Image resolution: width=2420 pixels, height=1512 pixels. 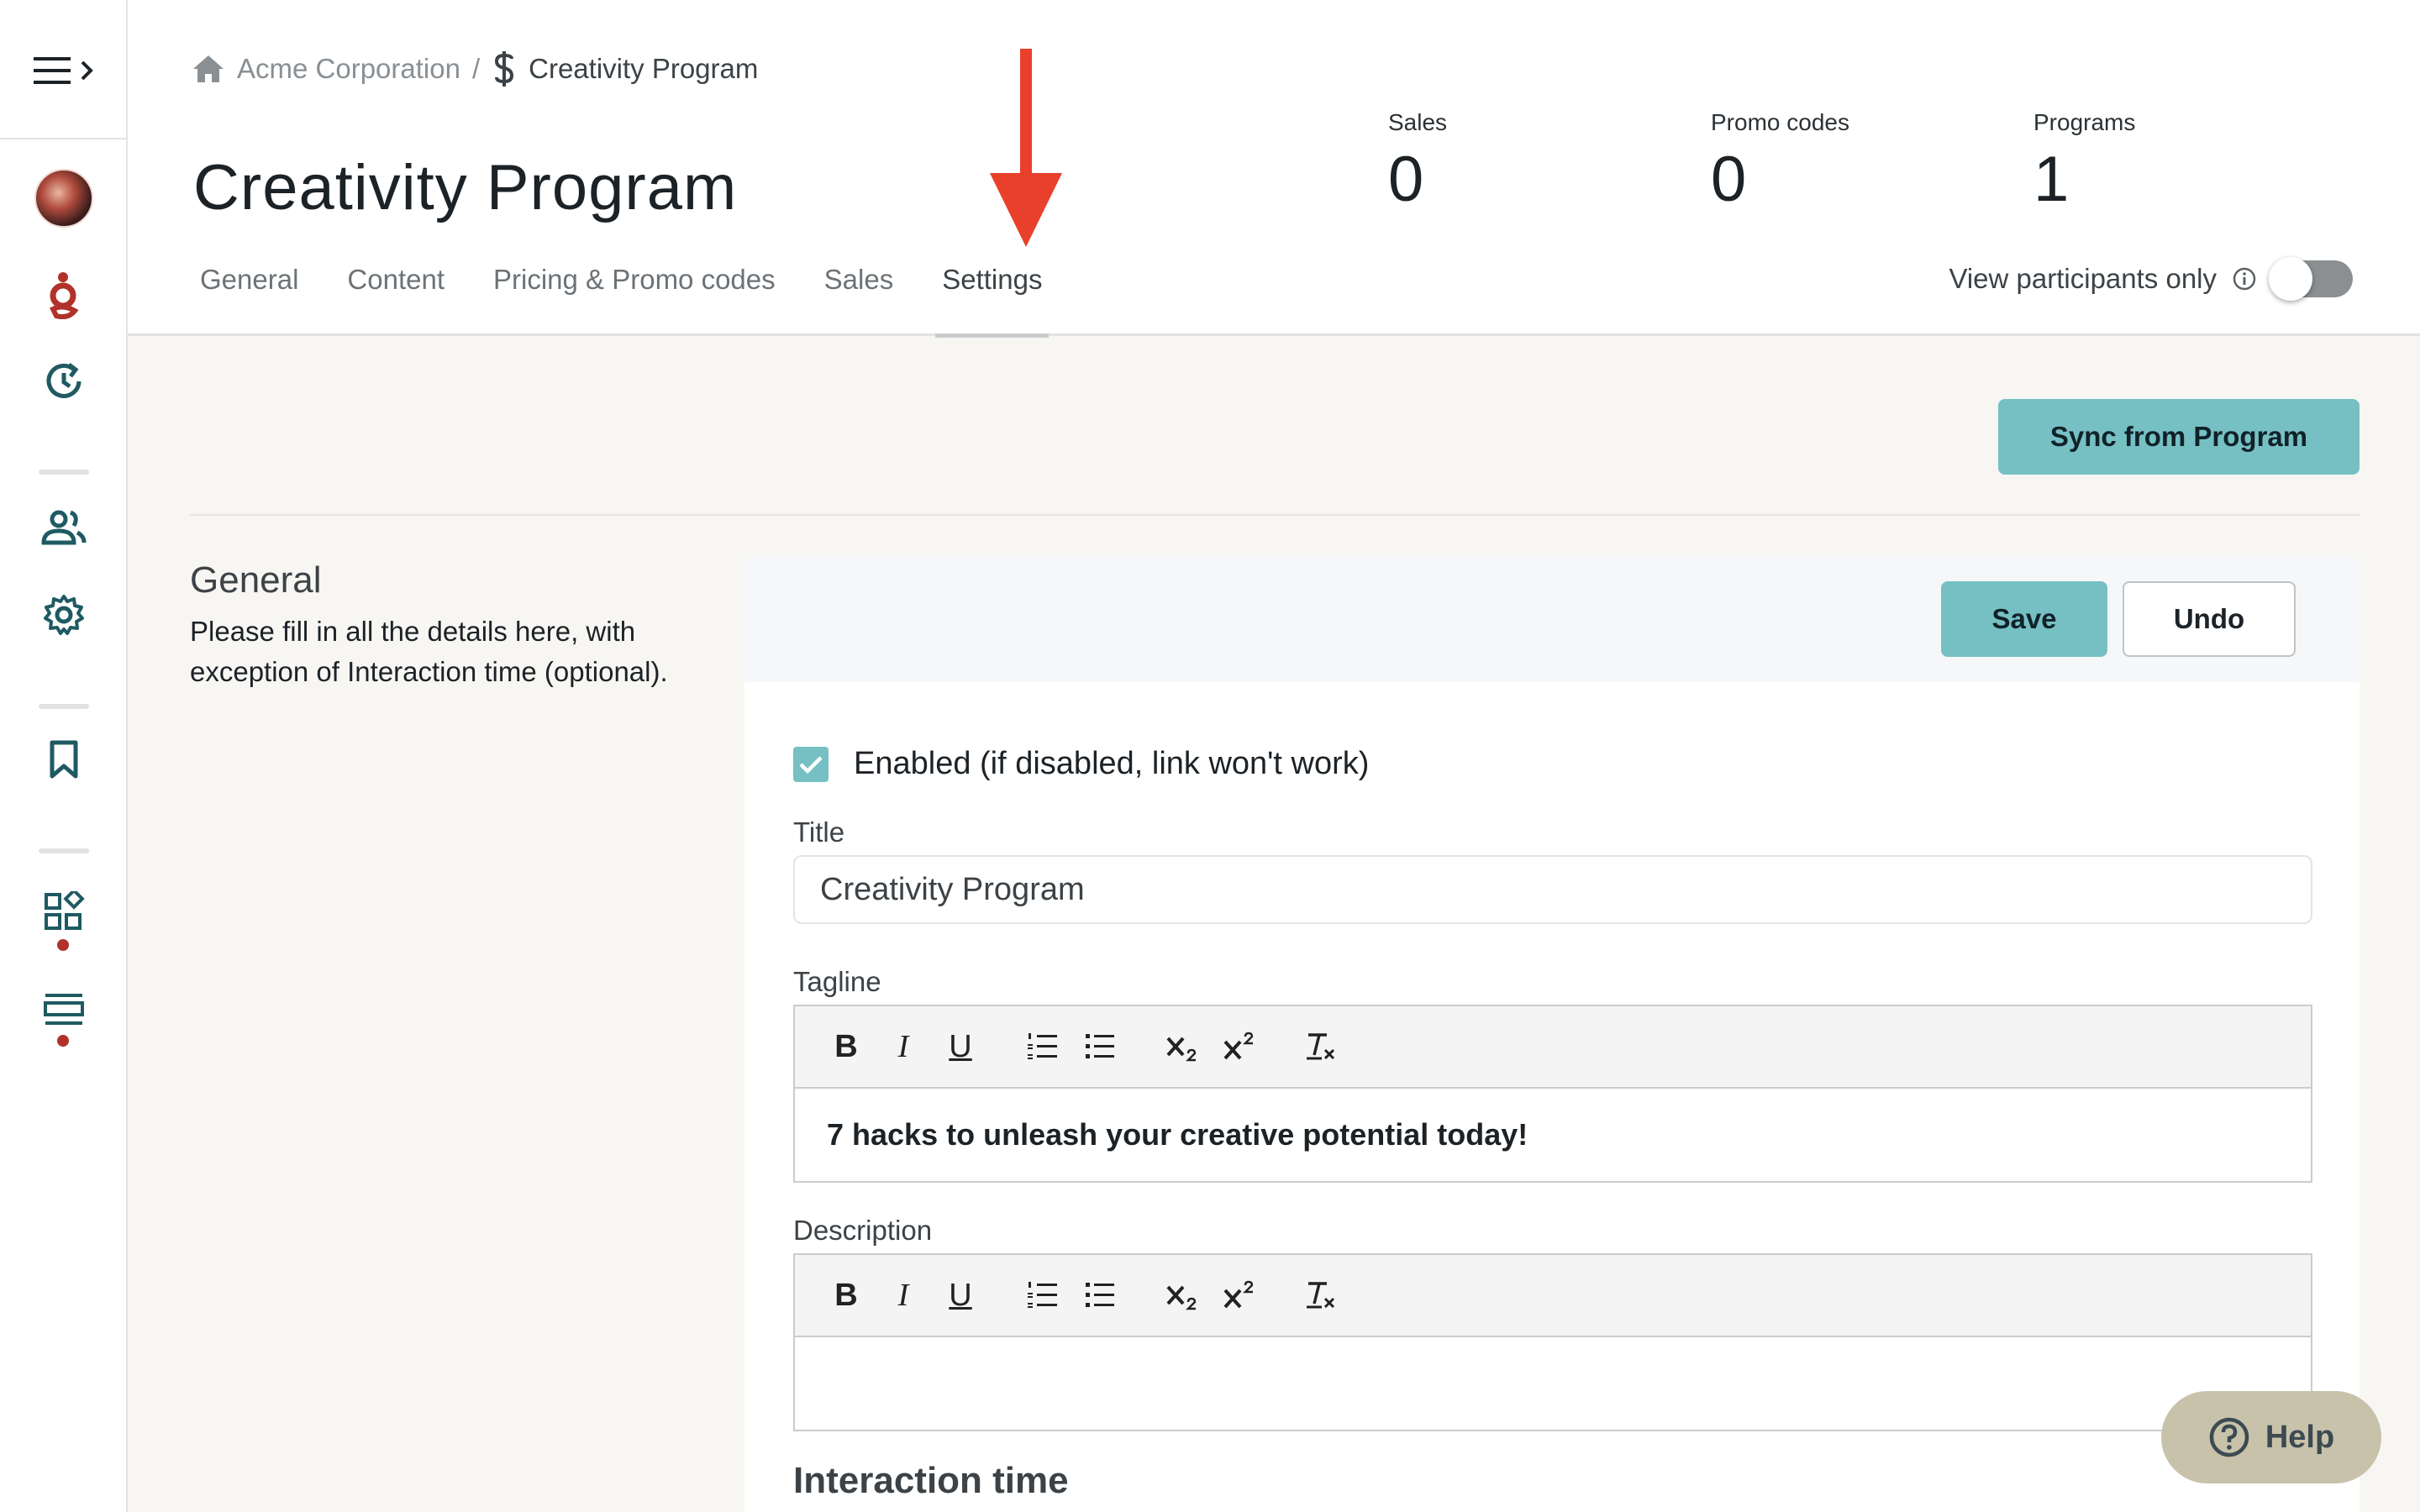 What do you see at coordinates (64, 70) in the screenshot?
I see `hamburger-icon` at bounding box center [64, 70].